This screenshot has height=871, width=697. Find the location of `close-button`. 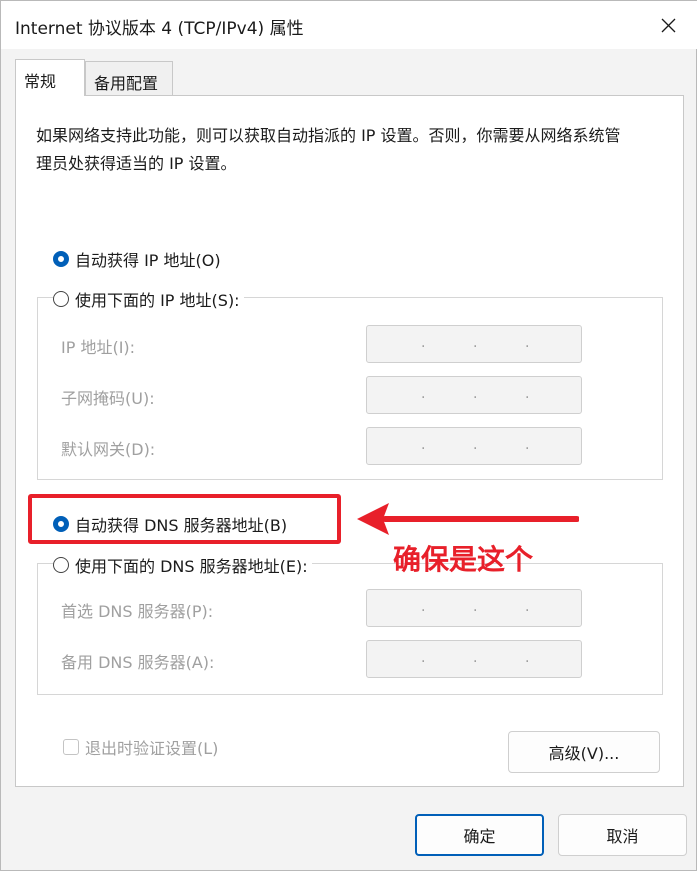

close-button is located at coordinates (667, 25).